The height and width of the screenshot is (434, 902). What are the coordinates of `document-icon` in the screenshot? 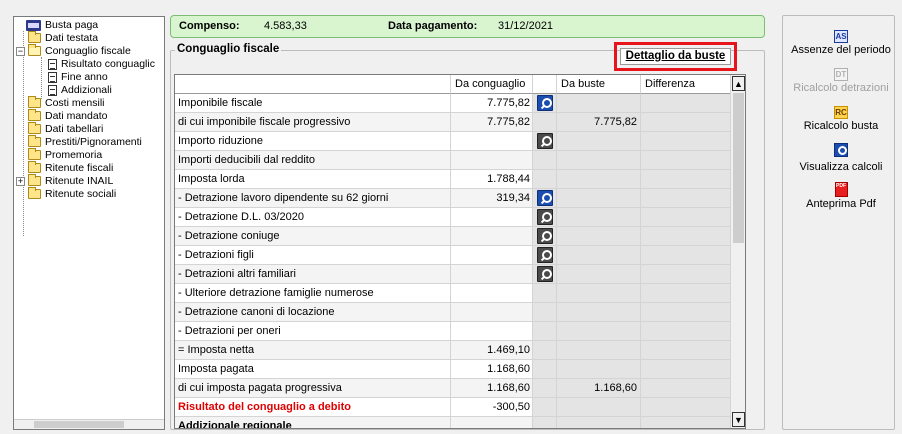 It's located at (52, 64).